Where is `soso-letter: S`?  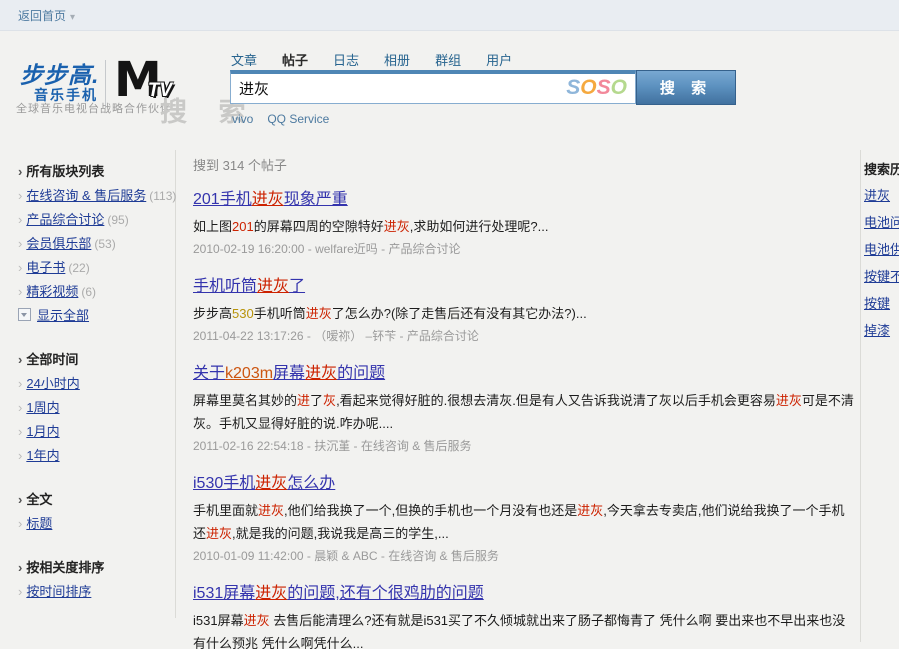 soso-letter: S is located at coordinates (603, 87).